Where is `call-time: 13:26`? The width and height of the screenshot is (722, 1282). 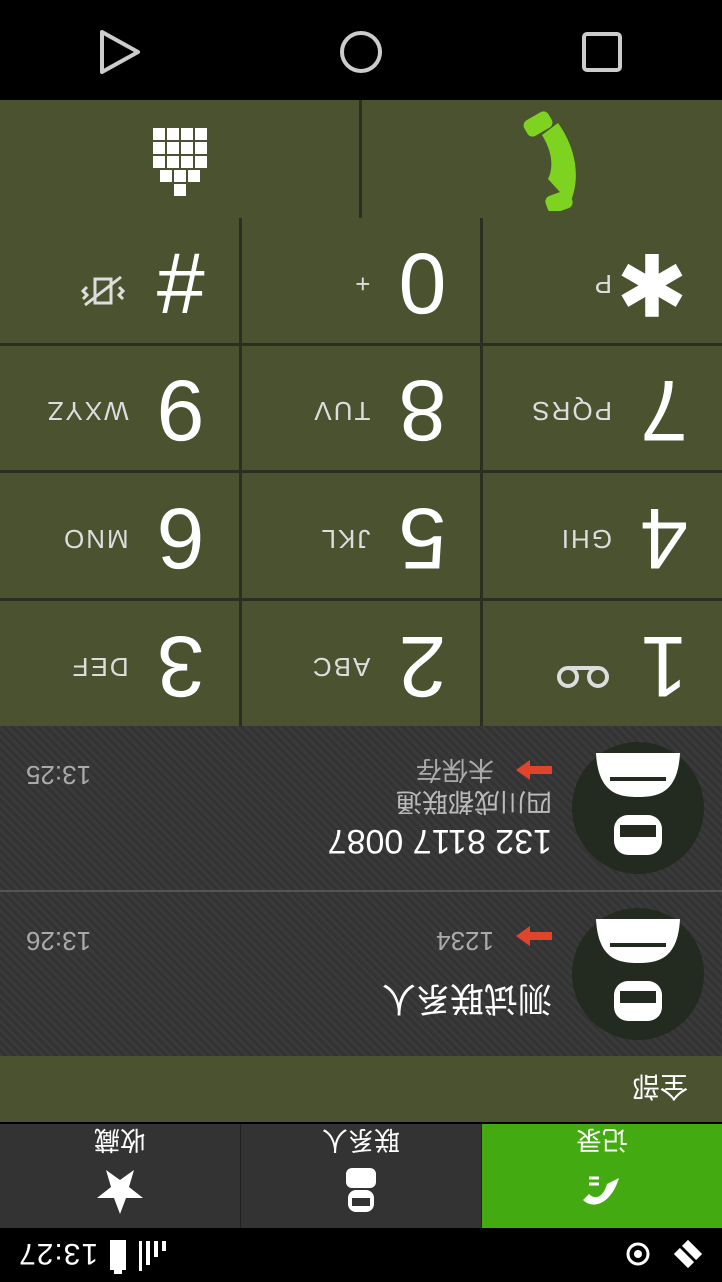 call-time: 13:26 is located at coordinates (59, 941).